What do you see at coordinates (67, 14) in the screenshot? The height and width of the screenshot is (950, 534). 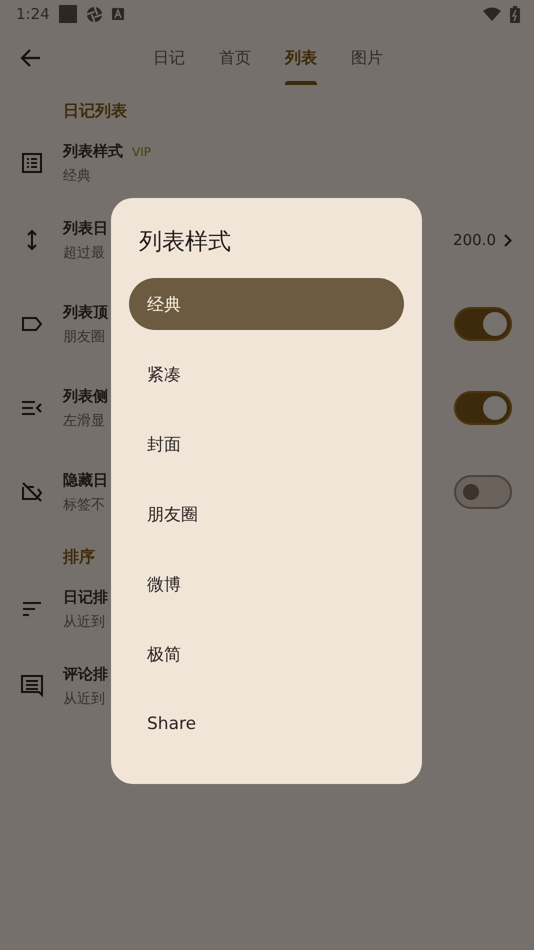 I see `square-icon` at bounding box center [67, 14].